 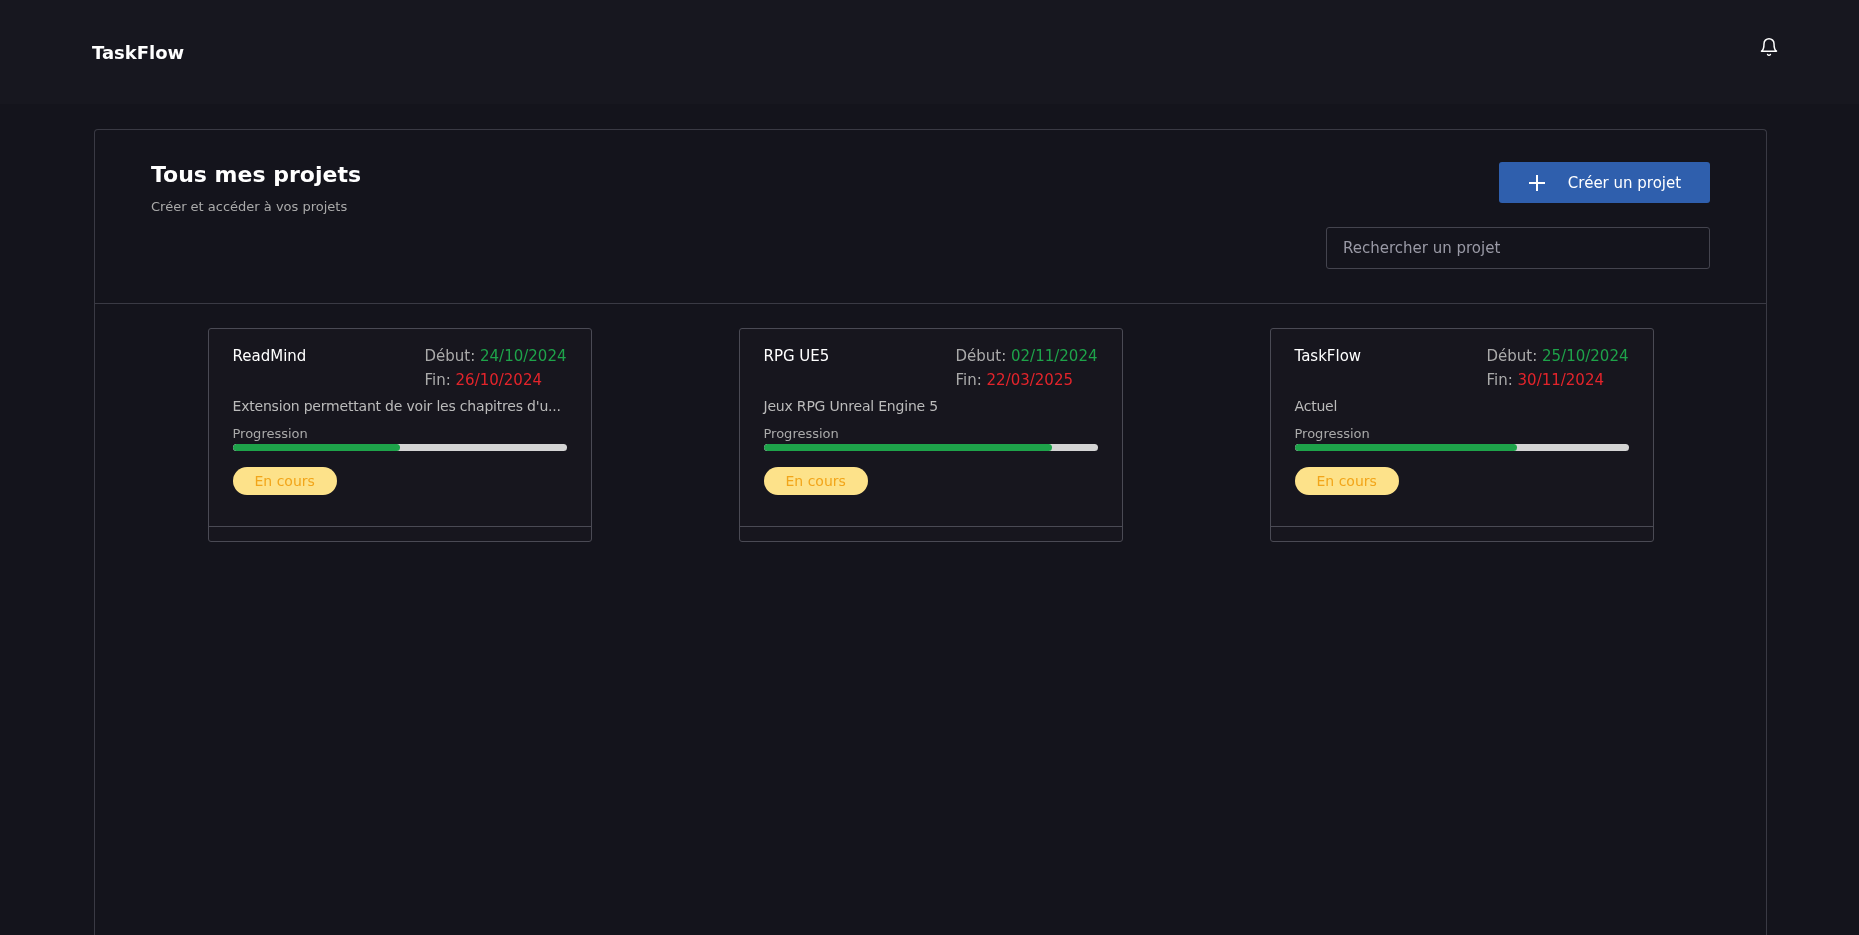 What do you see at coordinates (851, 406) in the screenshot?
I see `project-description: Jeux RPG Unreal Engine 5` at bounding box center [851, 406].